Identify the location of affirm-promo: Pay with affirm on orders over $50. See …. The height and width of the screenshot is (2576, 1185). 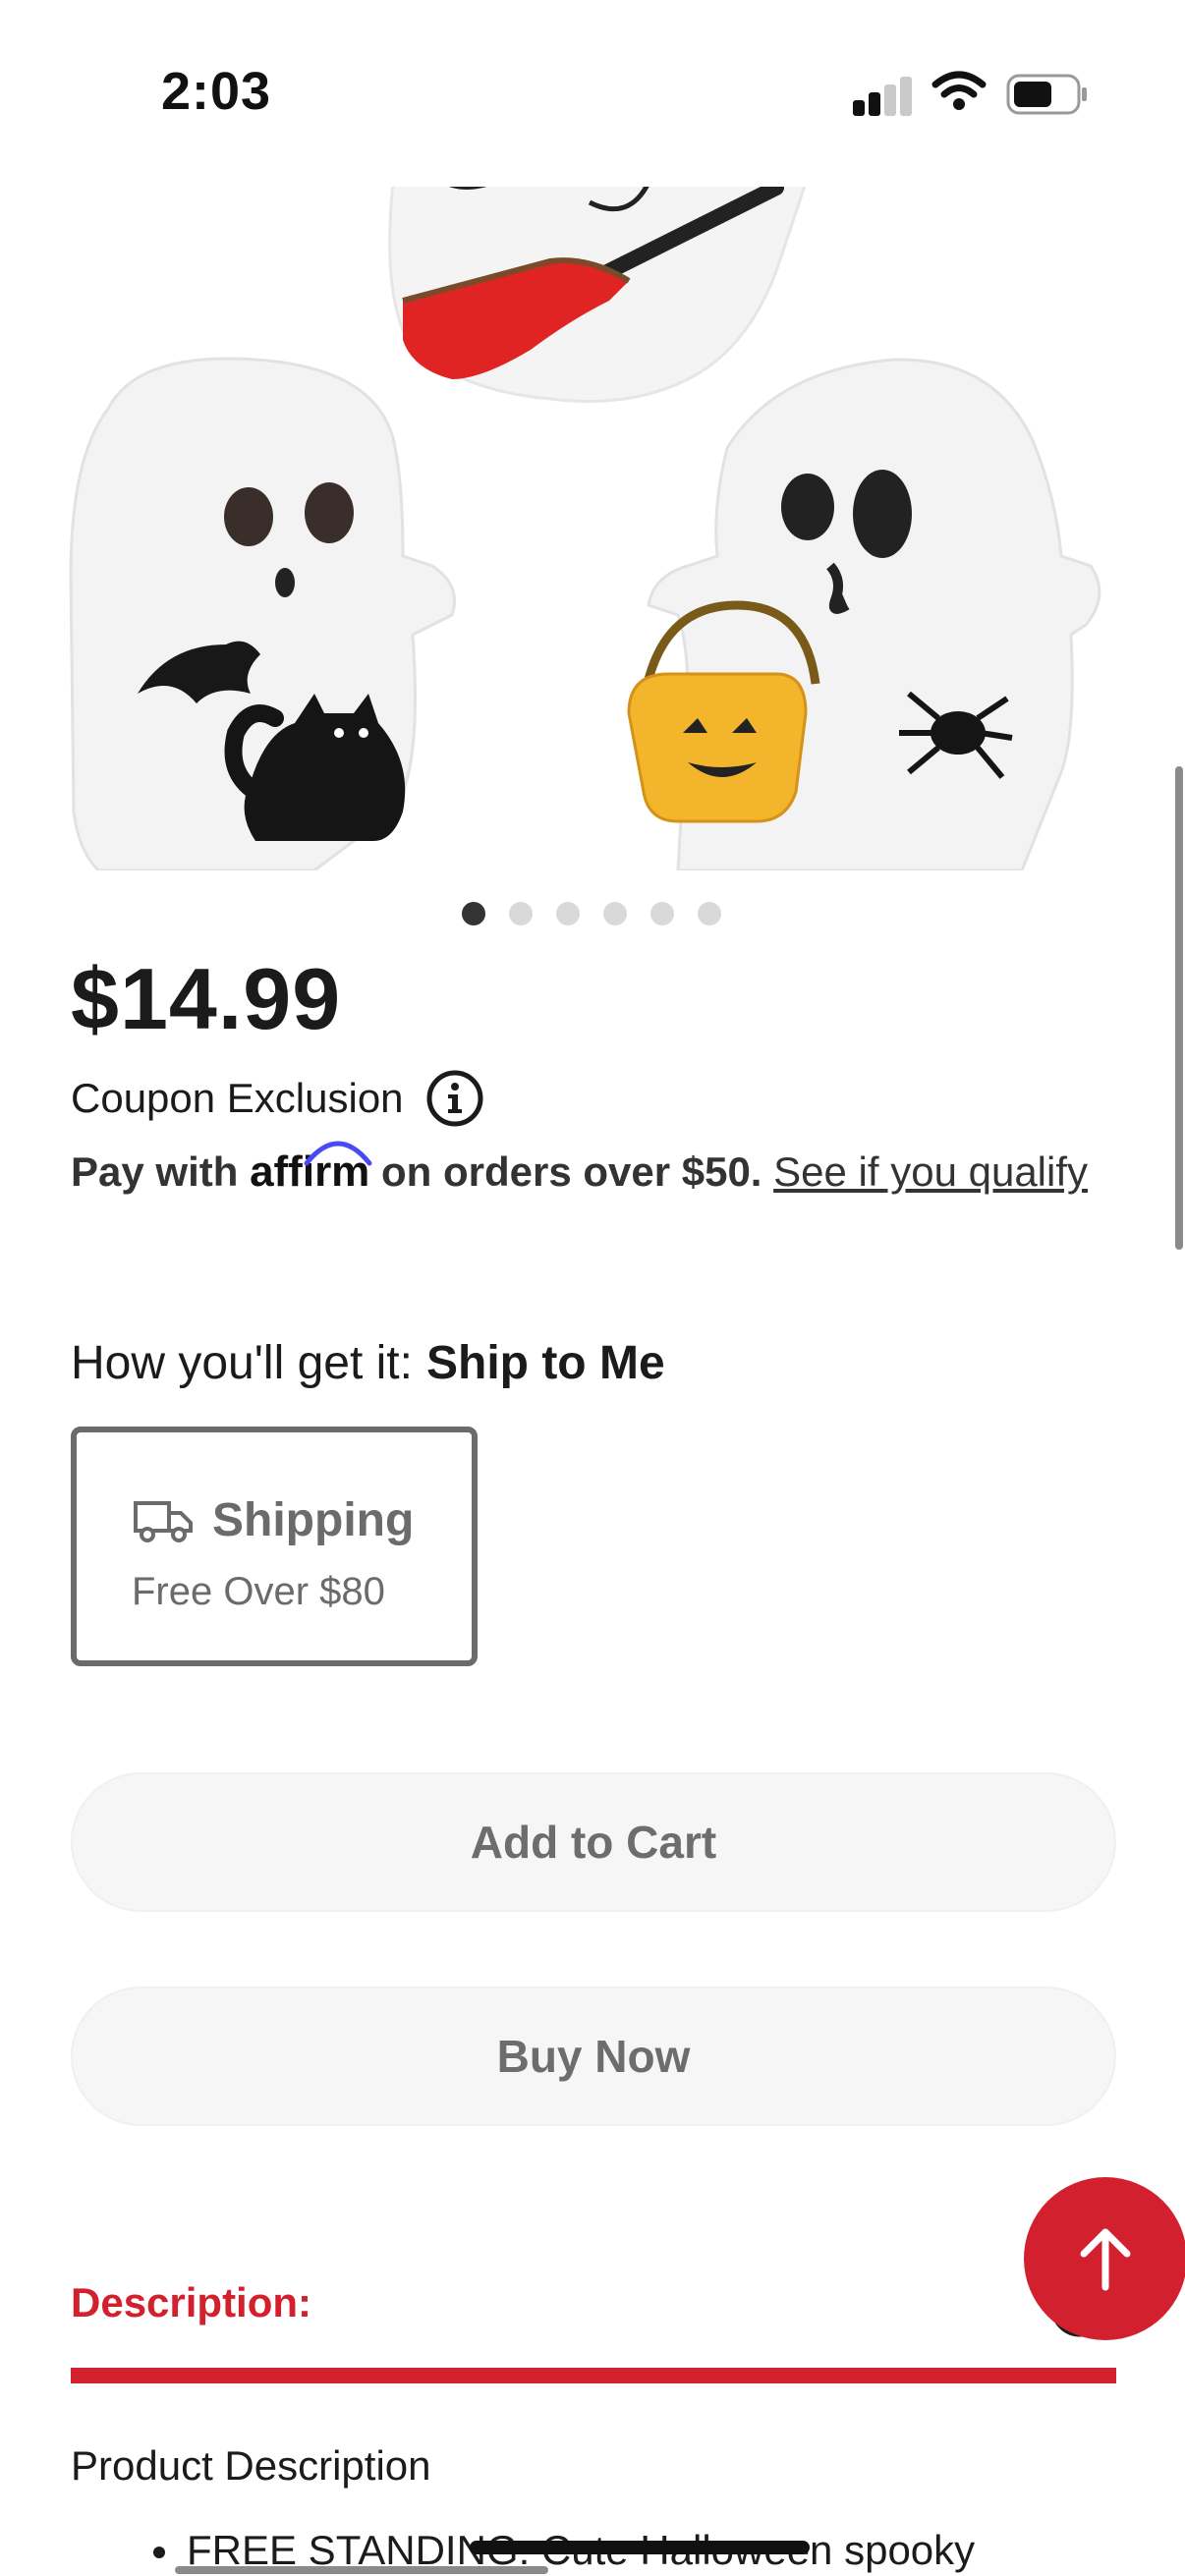
(582, 1172).